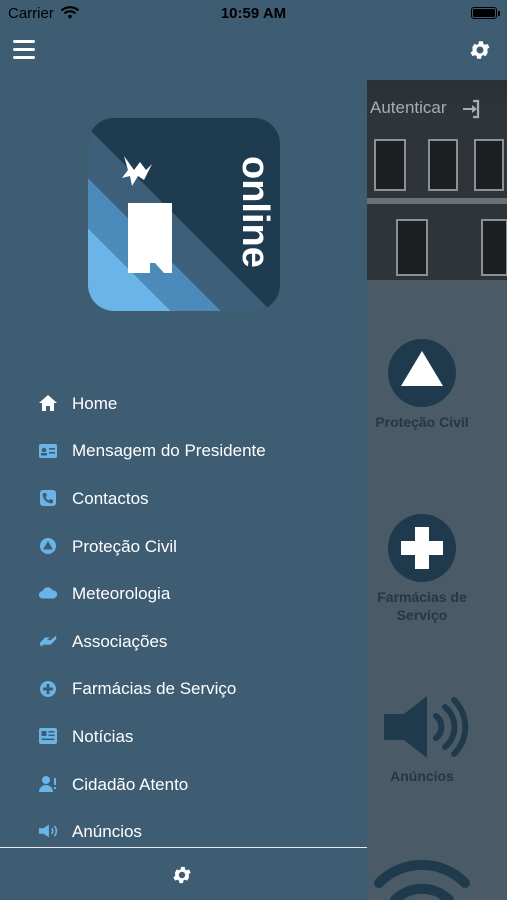  What do you see at coordinates (183, 404) in the screenshot?
I see `menu-item-home: Home` at bounding box center [183, 404].